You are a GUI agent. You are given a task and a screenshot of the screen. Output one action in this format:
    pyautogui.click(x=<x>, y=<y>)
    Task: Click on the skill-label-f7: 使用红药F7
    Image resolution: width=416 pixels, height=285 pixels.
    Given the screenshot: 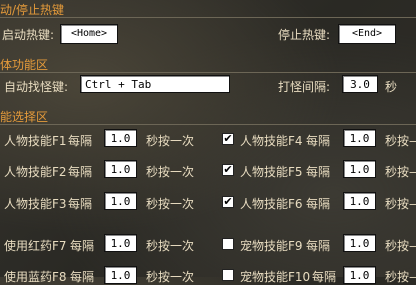 What is the action you would take?
    pyautogui.click(x=35, y=246)
    